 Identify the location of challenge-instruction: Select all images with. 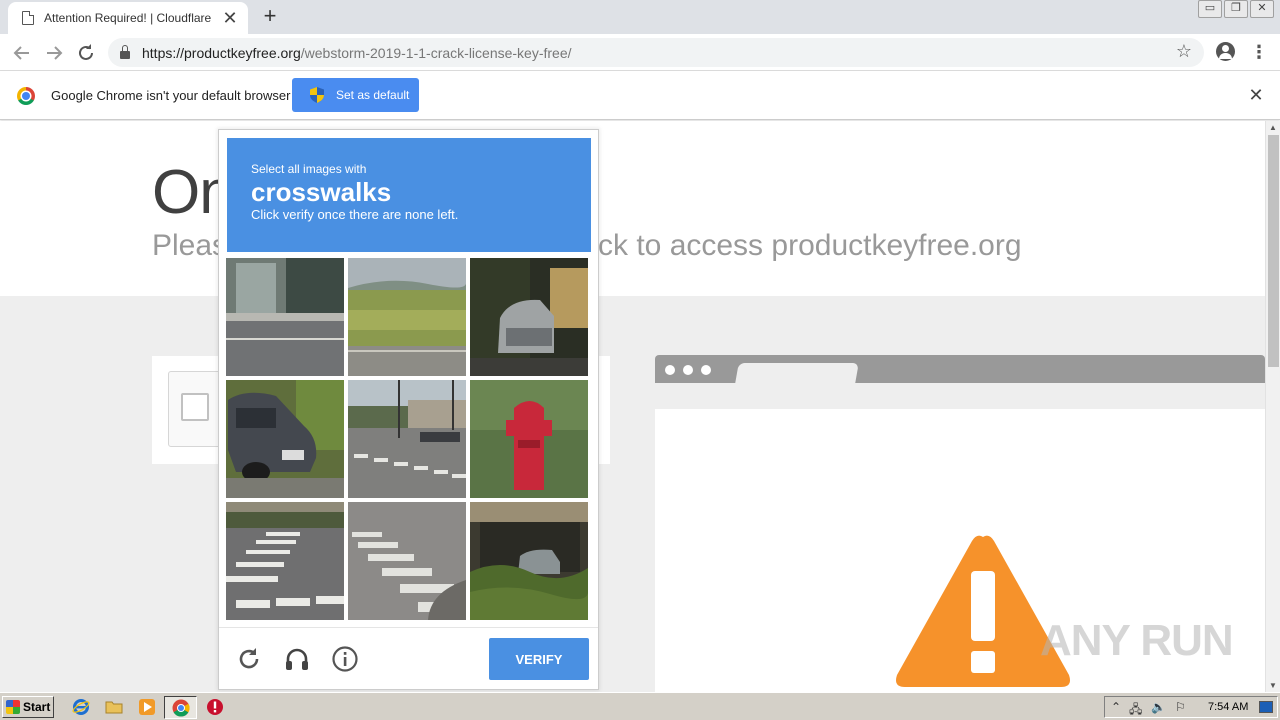
(309, 169).